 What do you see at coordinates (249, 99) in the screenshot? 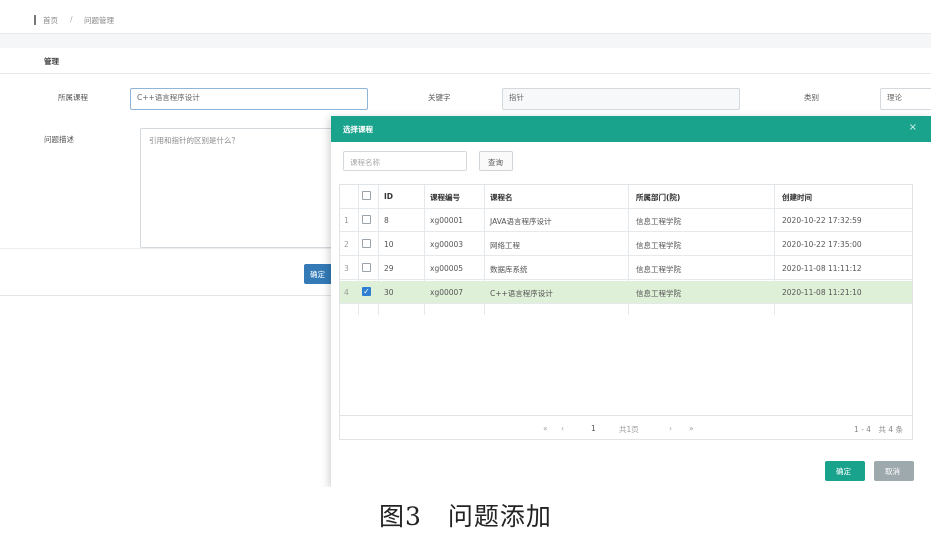
I see `course-field: C++语言程序设计` at bounding box center [249, 99].